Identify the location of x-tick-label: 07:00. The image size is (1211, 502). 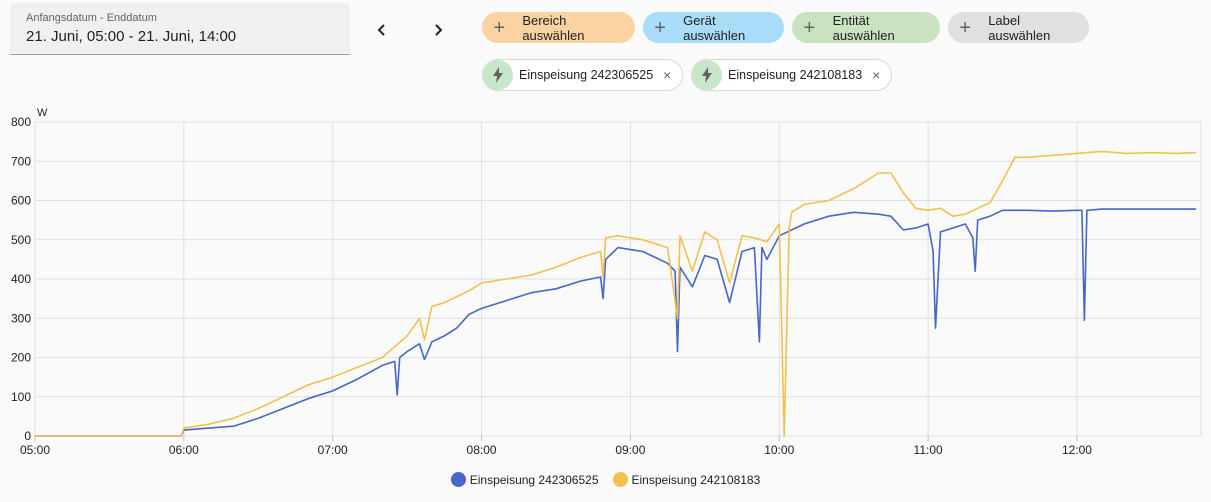
(333, 450).